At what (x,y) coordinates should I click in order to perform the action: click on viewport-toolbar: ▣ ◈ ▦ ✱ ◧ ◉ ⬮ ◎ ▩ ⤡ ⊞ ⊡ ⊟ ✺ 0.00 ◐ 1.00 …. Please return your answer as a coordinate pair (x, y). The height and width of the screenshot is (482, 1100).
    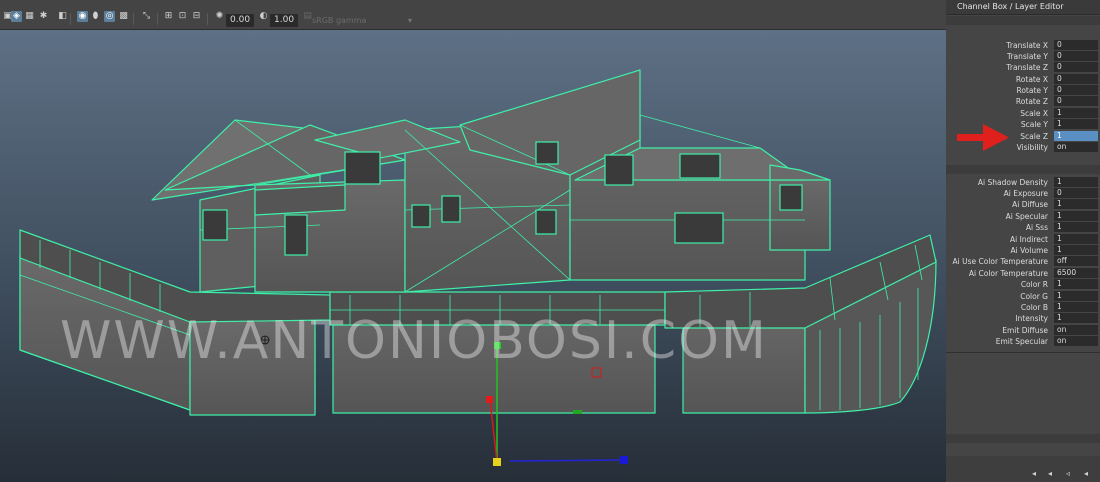
    Looking at the image, I should click on (473, 15).